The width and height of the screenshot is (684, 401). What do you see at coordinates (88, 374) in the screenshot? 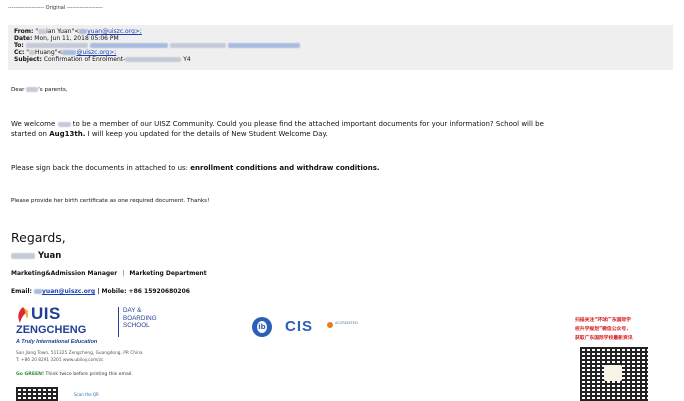
I see `go-green-text: Think twice before printing this email.` at bounding box center [88, 374].